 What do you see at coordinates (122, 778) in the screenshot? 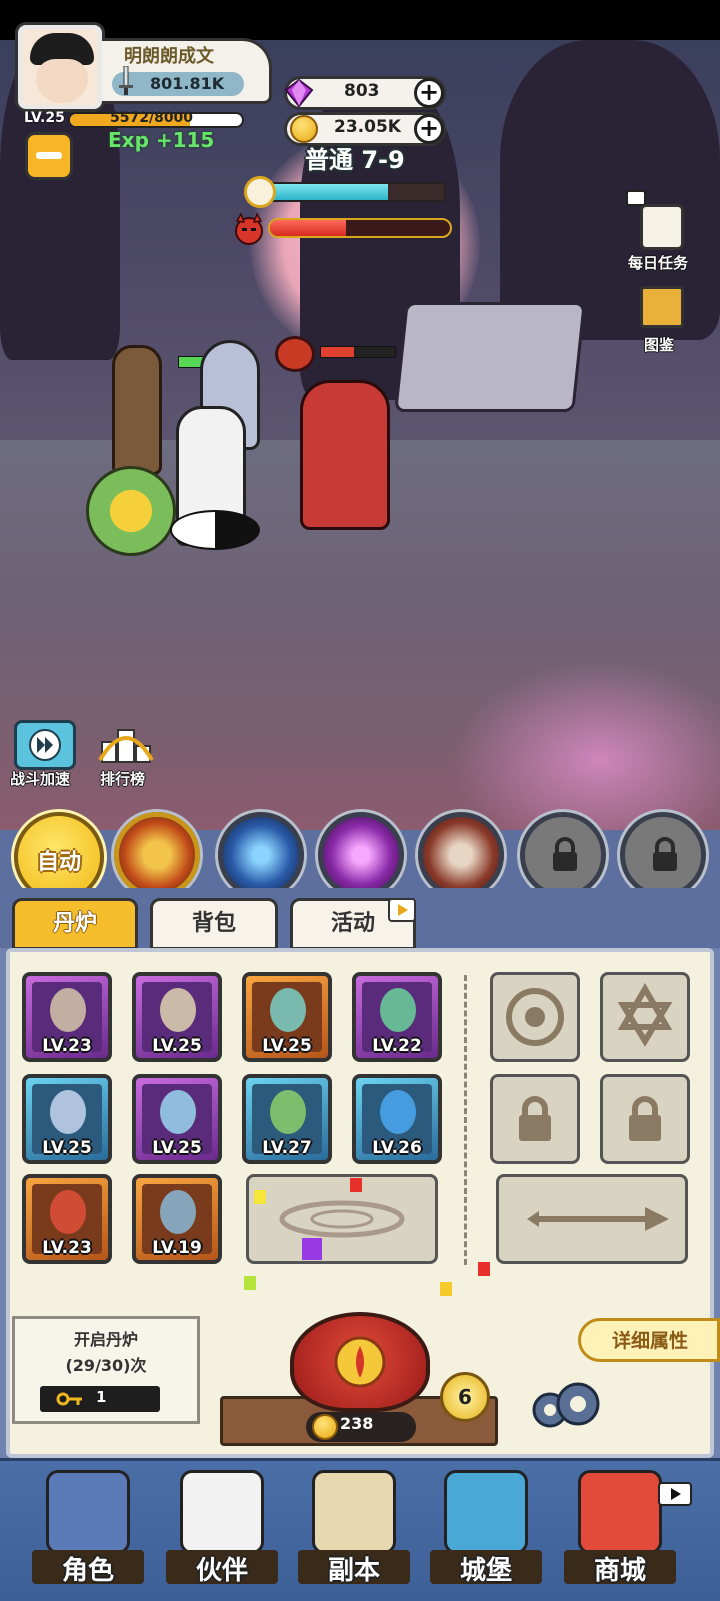
I see `leaderboard-label: 排行榜` at bounding box center [122, 778].